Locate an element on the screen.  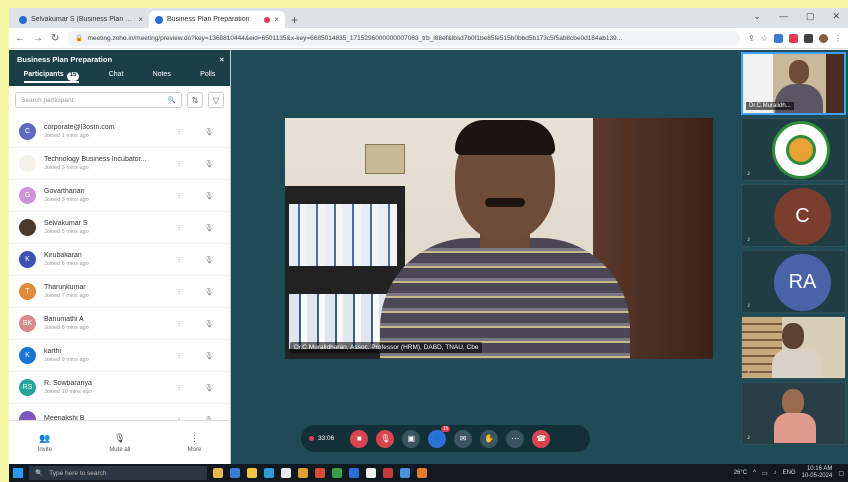
windows-start-icon is located at coordinates (18, 473).